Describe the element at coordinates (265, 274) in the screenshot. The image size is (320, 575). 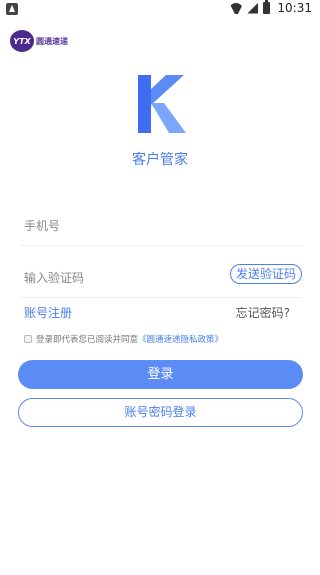
I see `send-code-button: 发送验证码` at that location.